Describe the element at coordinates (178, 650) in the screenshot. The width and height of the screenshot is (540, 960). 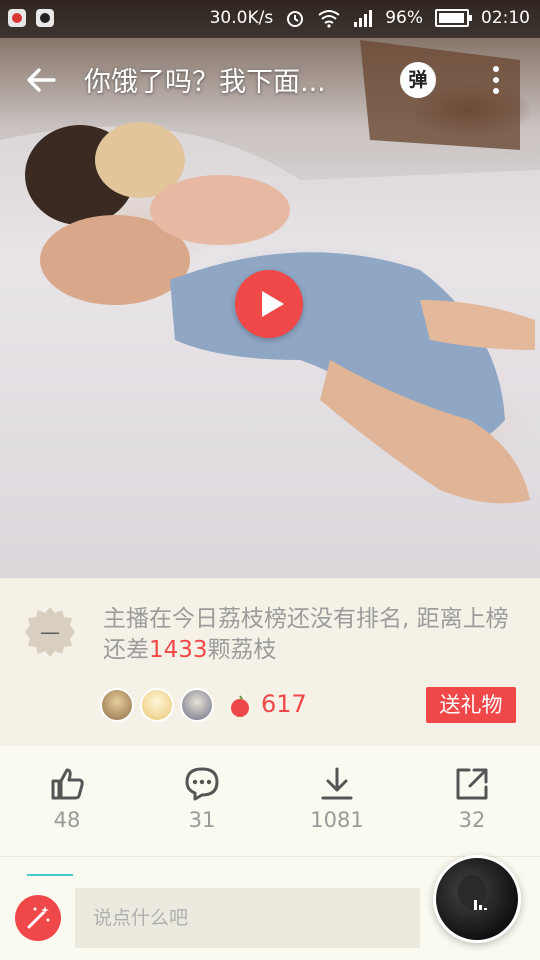
I see `litchi-gap-count: 1433` at that location.